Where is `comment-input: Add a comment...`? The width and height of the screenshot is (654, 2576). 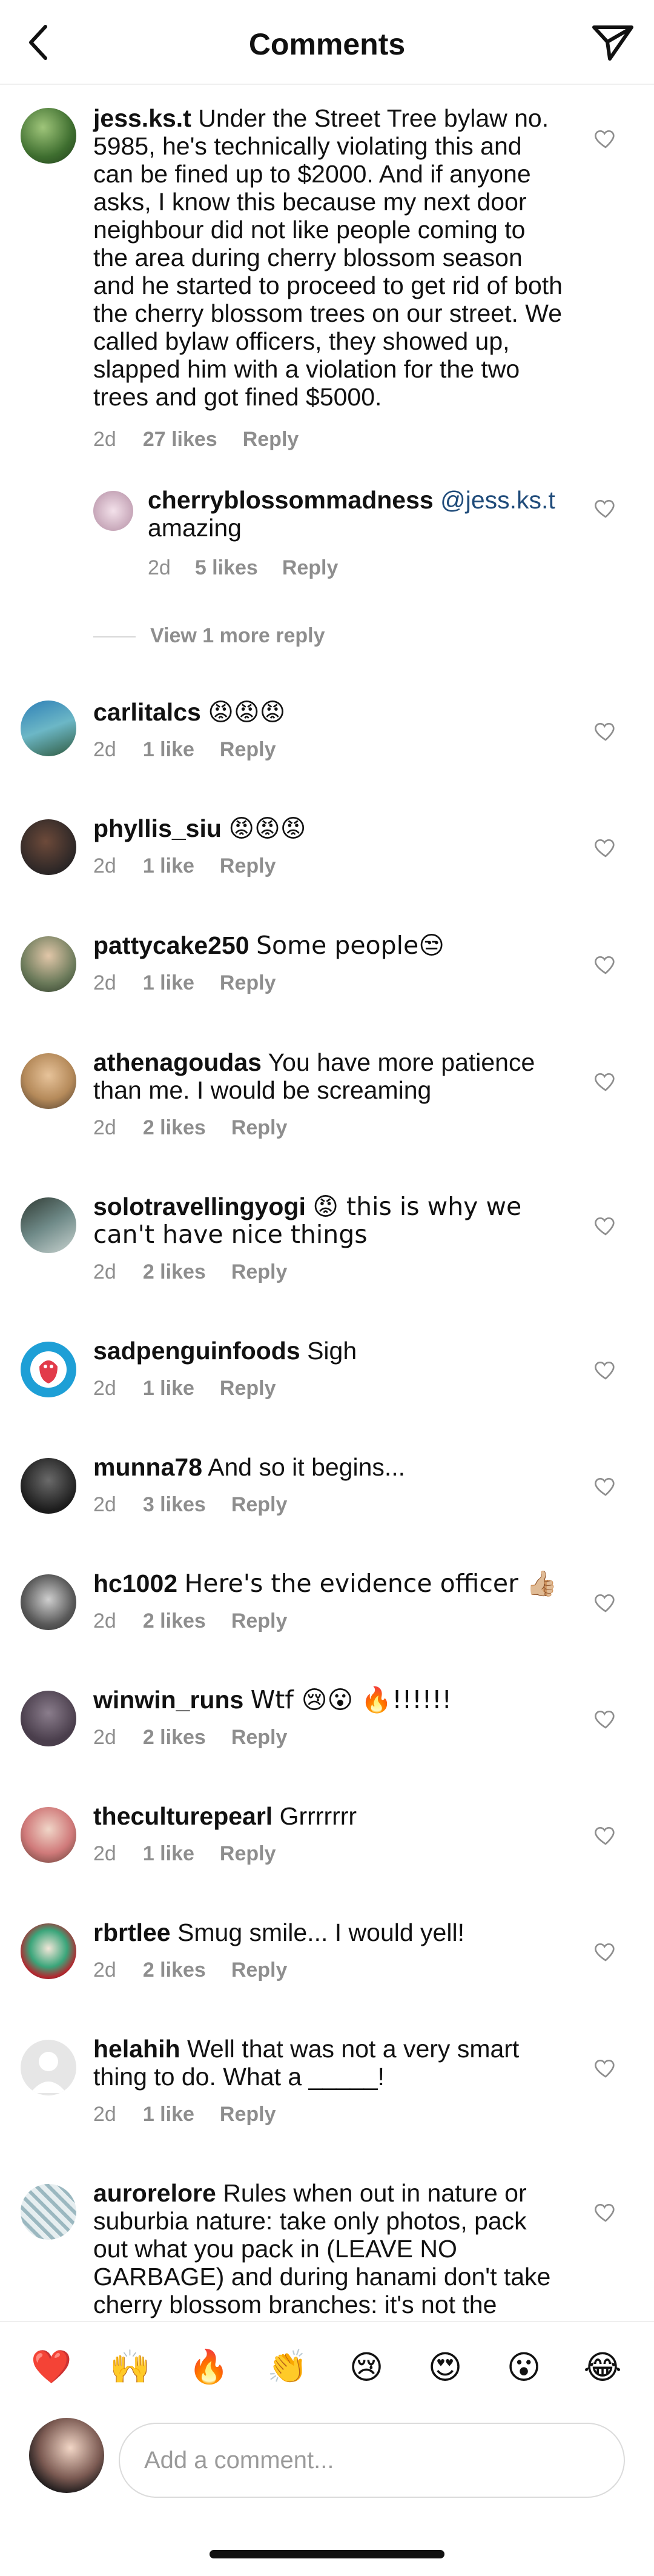 comment-input: Add a comment... is located at coordinates (372, 2460).